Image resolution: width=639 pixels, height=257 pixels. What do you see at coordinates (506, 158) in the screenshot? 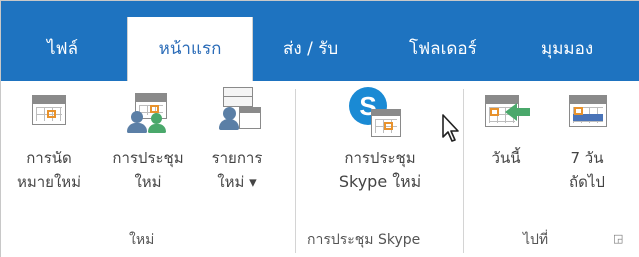
I see `today-label: วันนี้` at bounding box center [506, 158].